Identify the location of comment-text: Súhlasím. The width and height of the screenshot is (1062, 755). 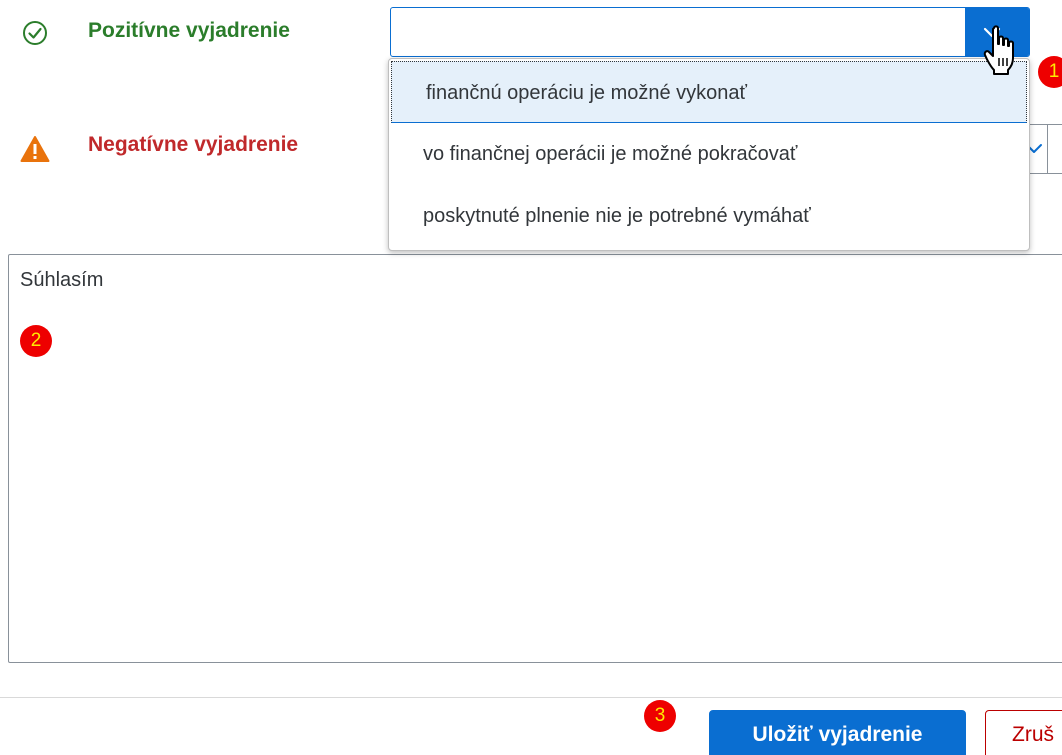
(62, 280).